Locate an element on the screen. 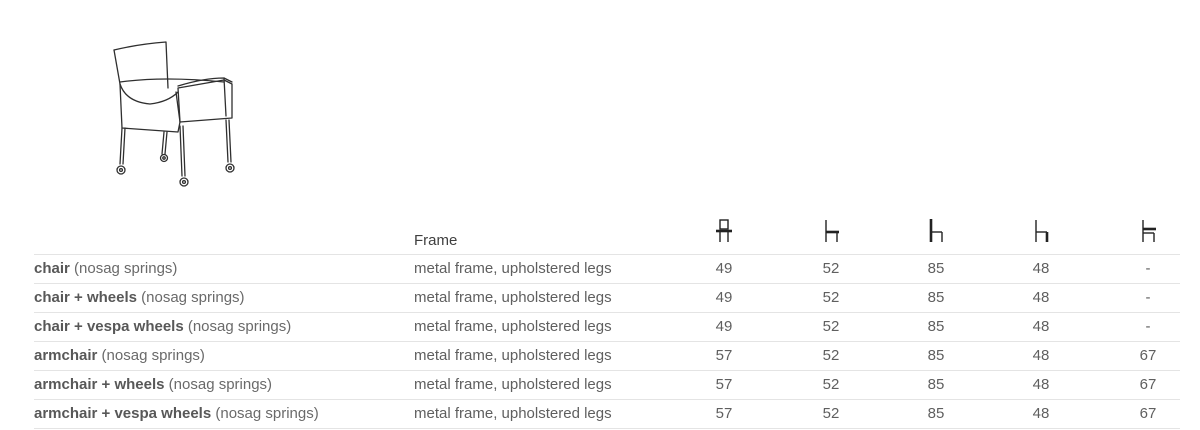 The width and height of the screenshot is (1200, 430). model-name-cell: chair + wheels (nosag springs) is located at coordinates (139, 298).